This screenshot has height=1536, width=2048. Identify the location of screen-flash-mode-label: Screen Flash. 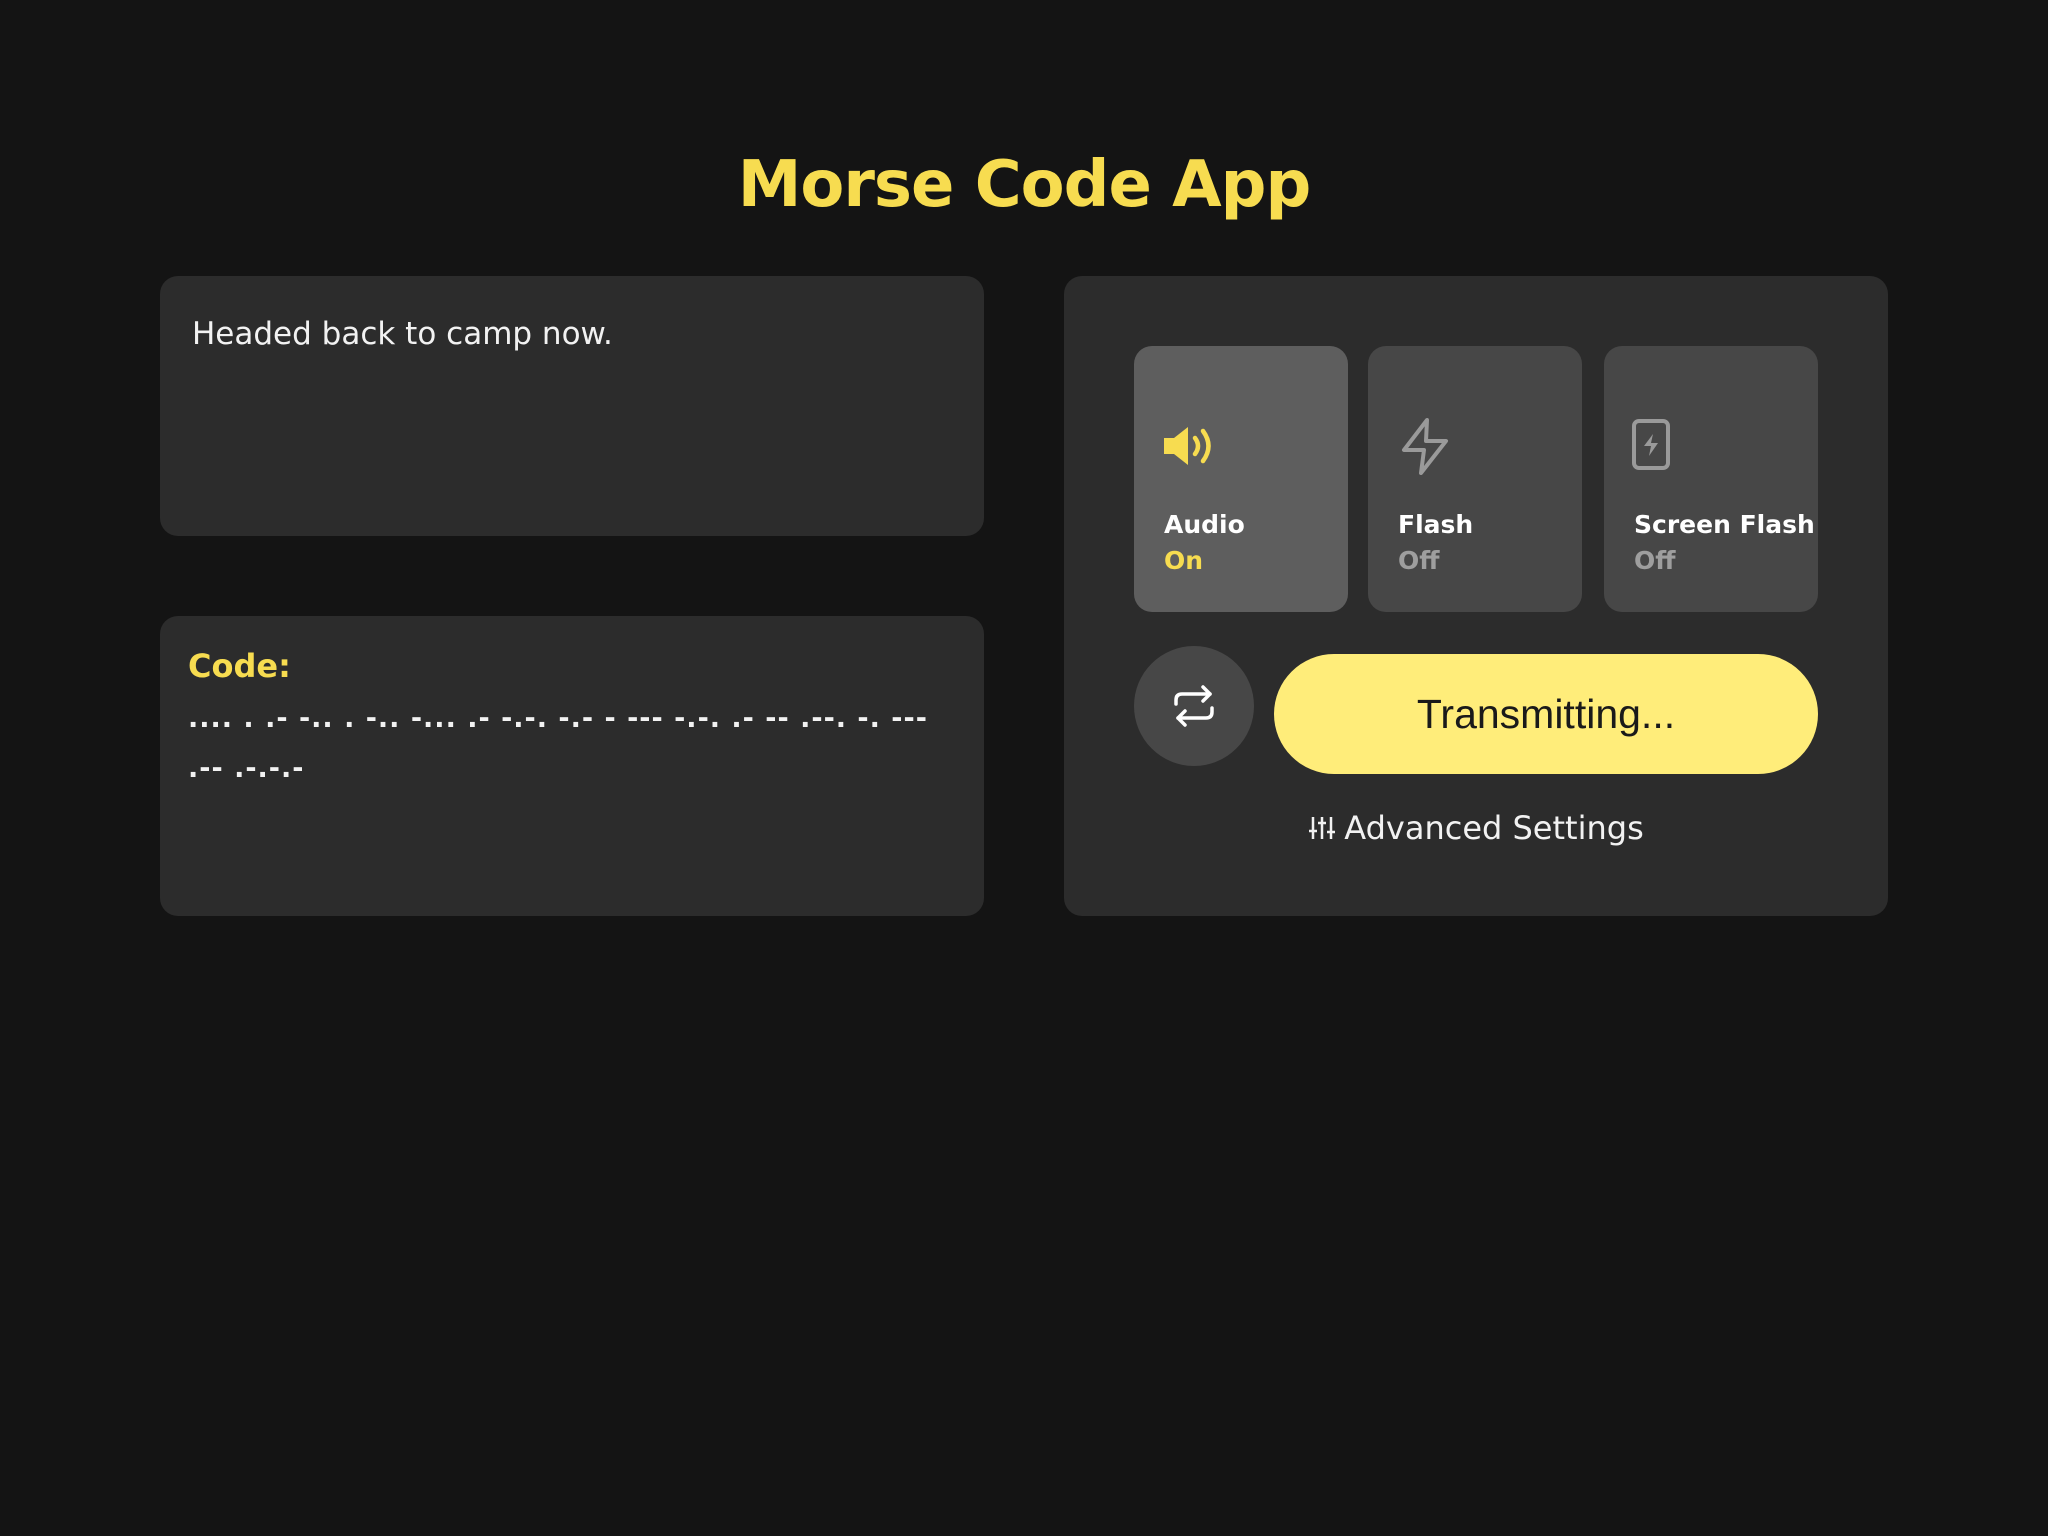
(1724, 524).